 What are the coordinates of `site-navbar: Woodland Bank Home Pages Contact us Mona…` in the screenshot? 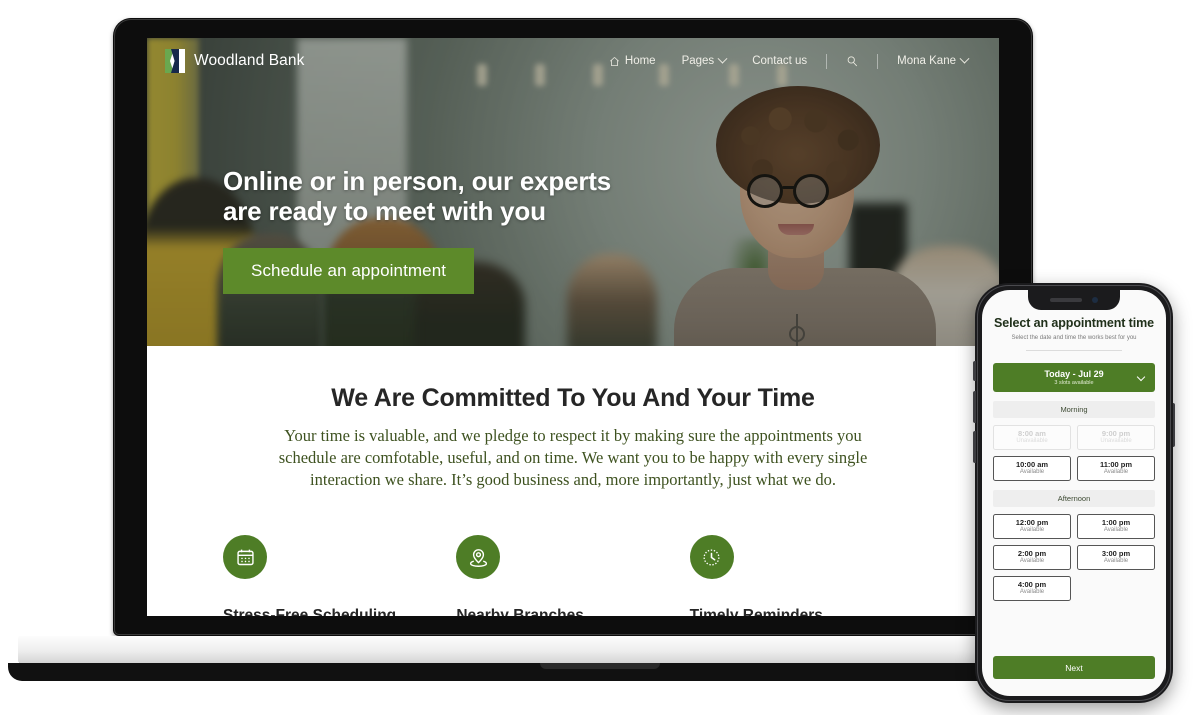 It's located at (573, 61).